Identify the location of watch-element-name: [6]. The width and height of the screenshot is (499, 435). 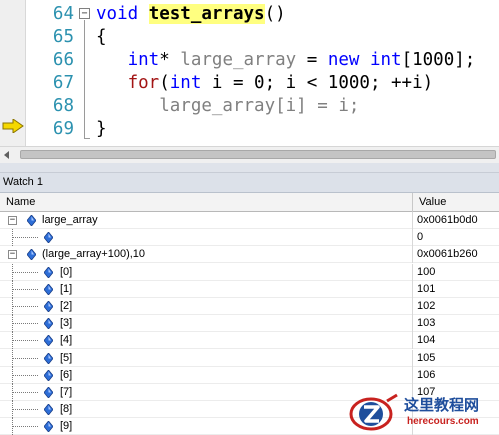
(66, 375).